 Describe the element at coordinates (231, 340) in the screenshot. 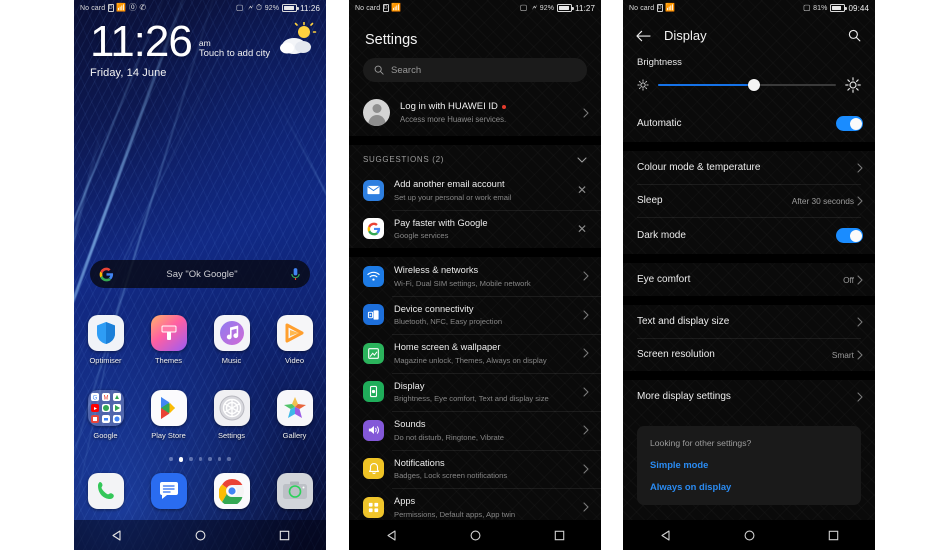

I see `app-music: Music` at that location.